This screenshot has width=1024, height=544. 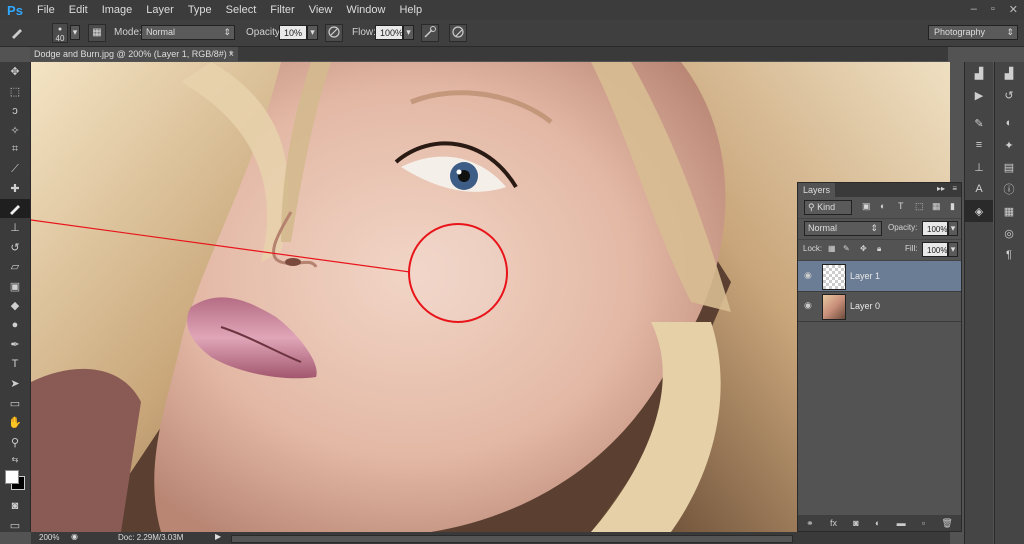 I want to click on fill-input: 100%, so click(x=935, y=249).